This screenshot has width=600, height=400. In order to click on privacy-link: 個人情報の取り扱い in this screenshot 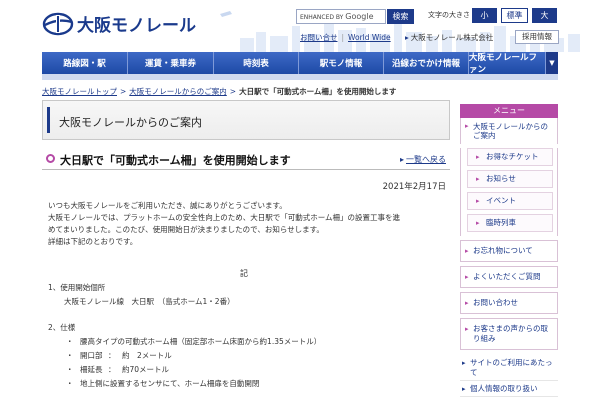, I will do `click(509, 390)`.